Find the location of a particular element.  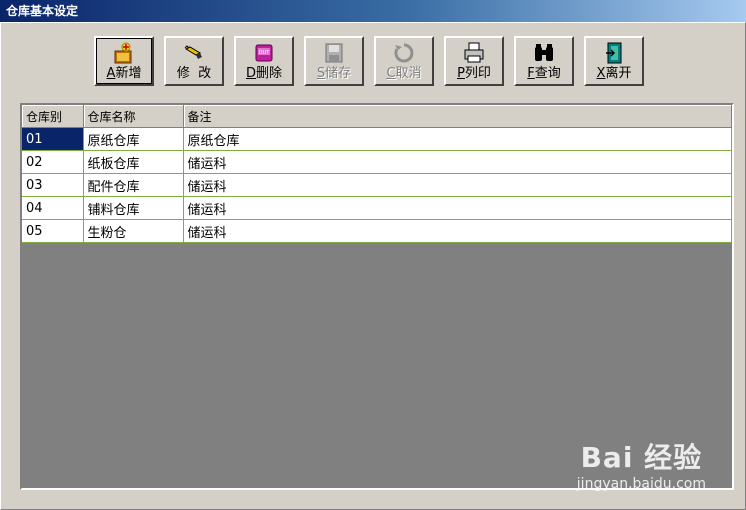

binoculars-icon is located at coordinates (544, 53).